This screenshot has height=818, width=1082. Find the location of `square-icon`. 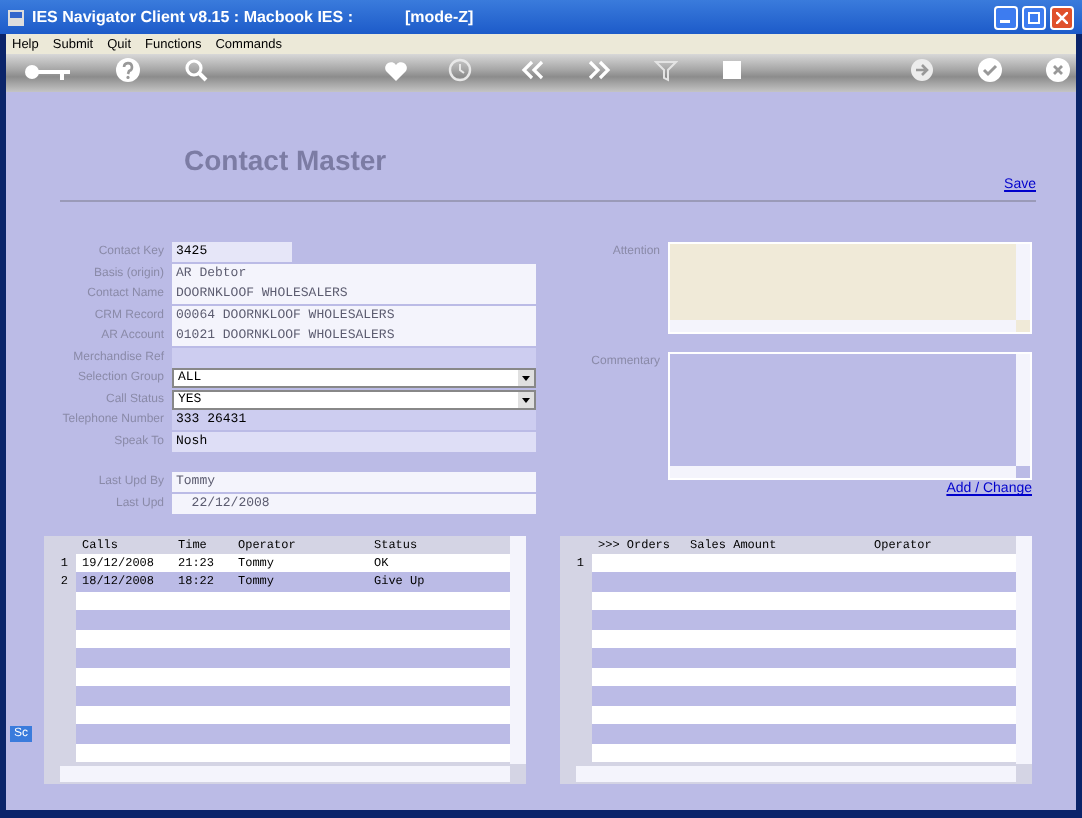

square-icon is located at coordinates (732, 69).